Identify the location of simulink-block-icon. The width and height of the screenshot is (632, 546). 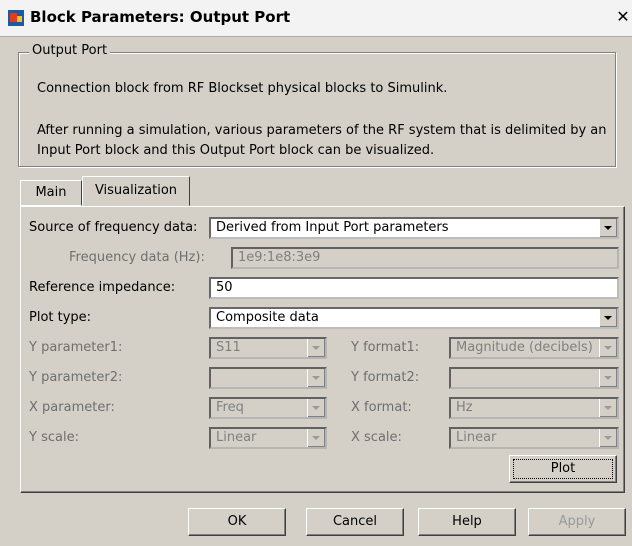
(16, 18).